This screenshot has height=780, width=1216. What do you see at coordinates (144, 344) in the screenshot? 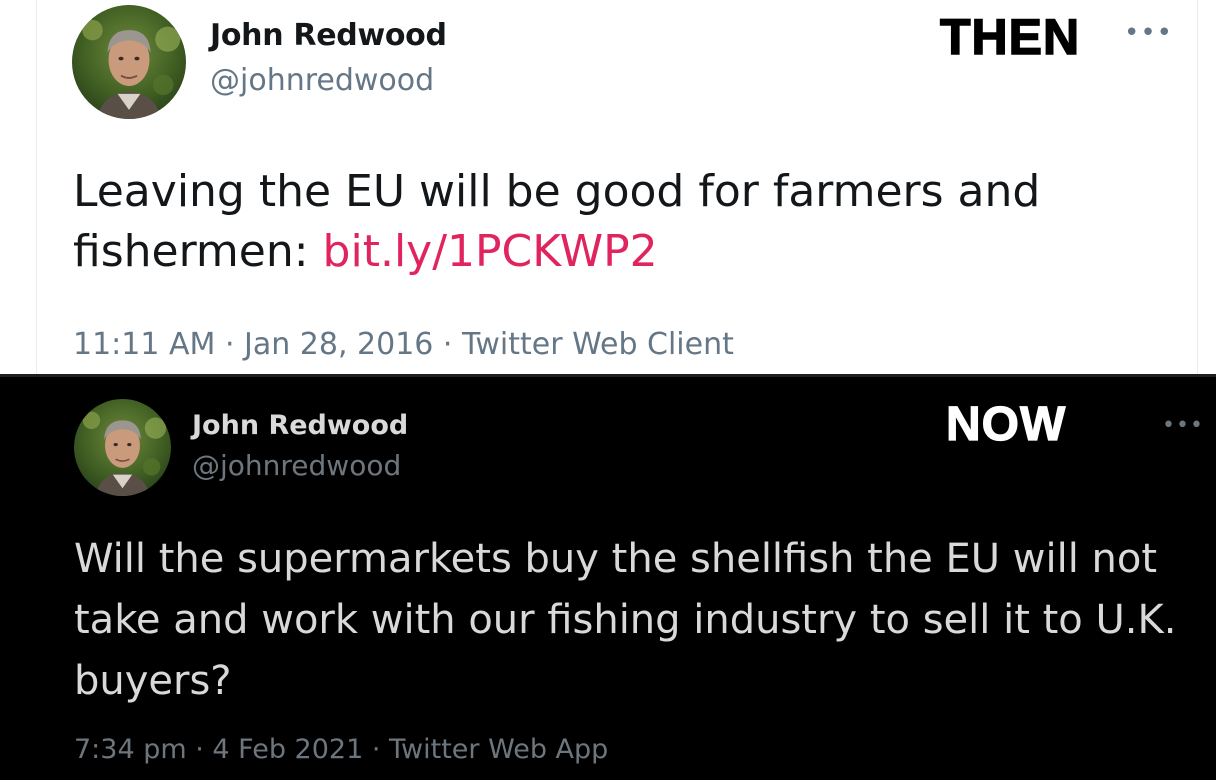
I see `tweet-time: 11:11 AM` at bounding box center [144, 344].